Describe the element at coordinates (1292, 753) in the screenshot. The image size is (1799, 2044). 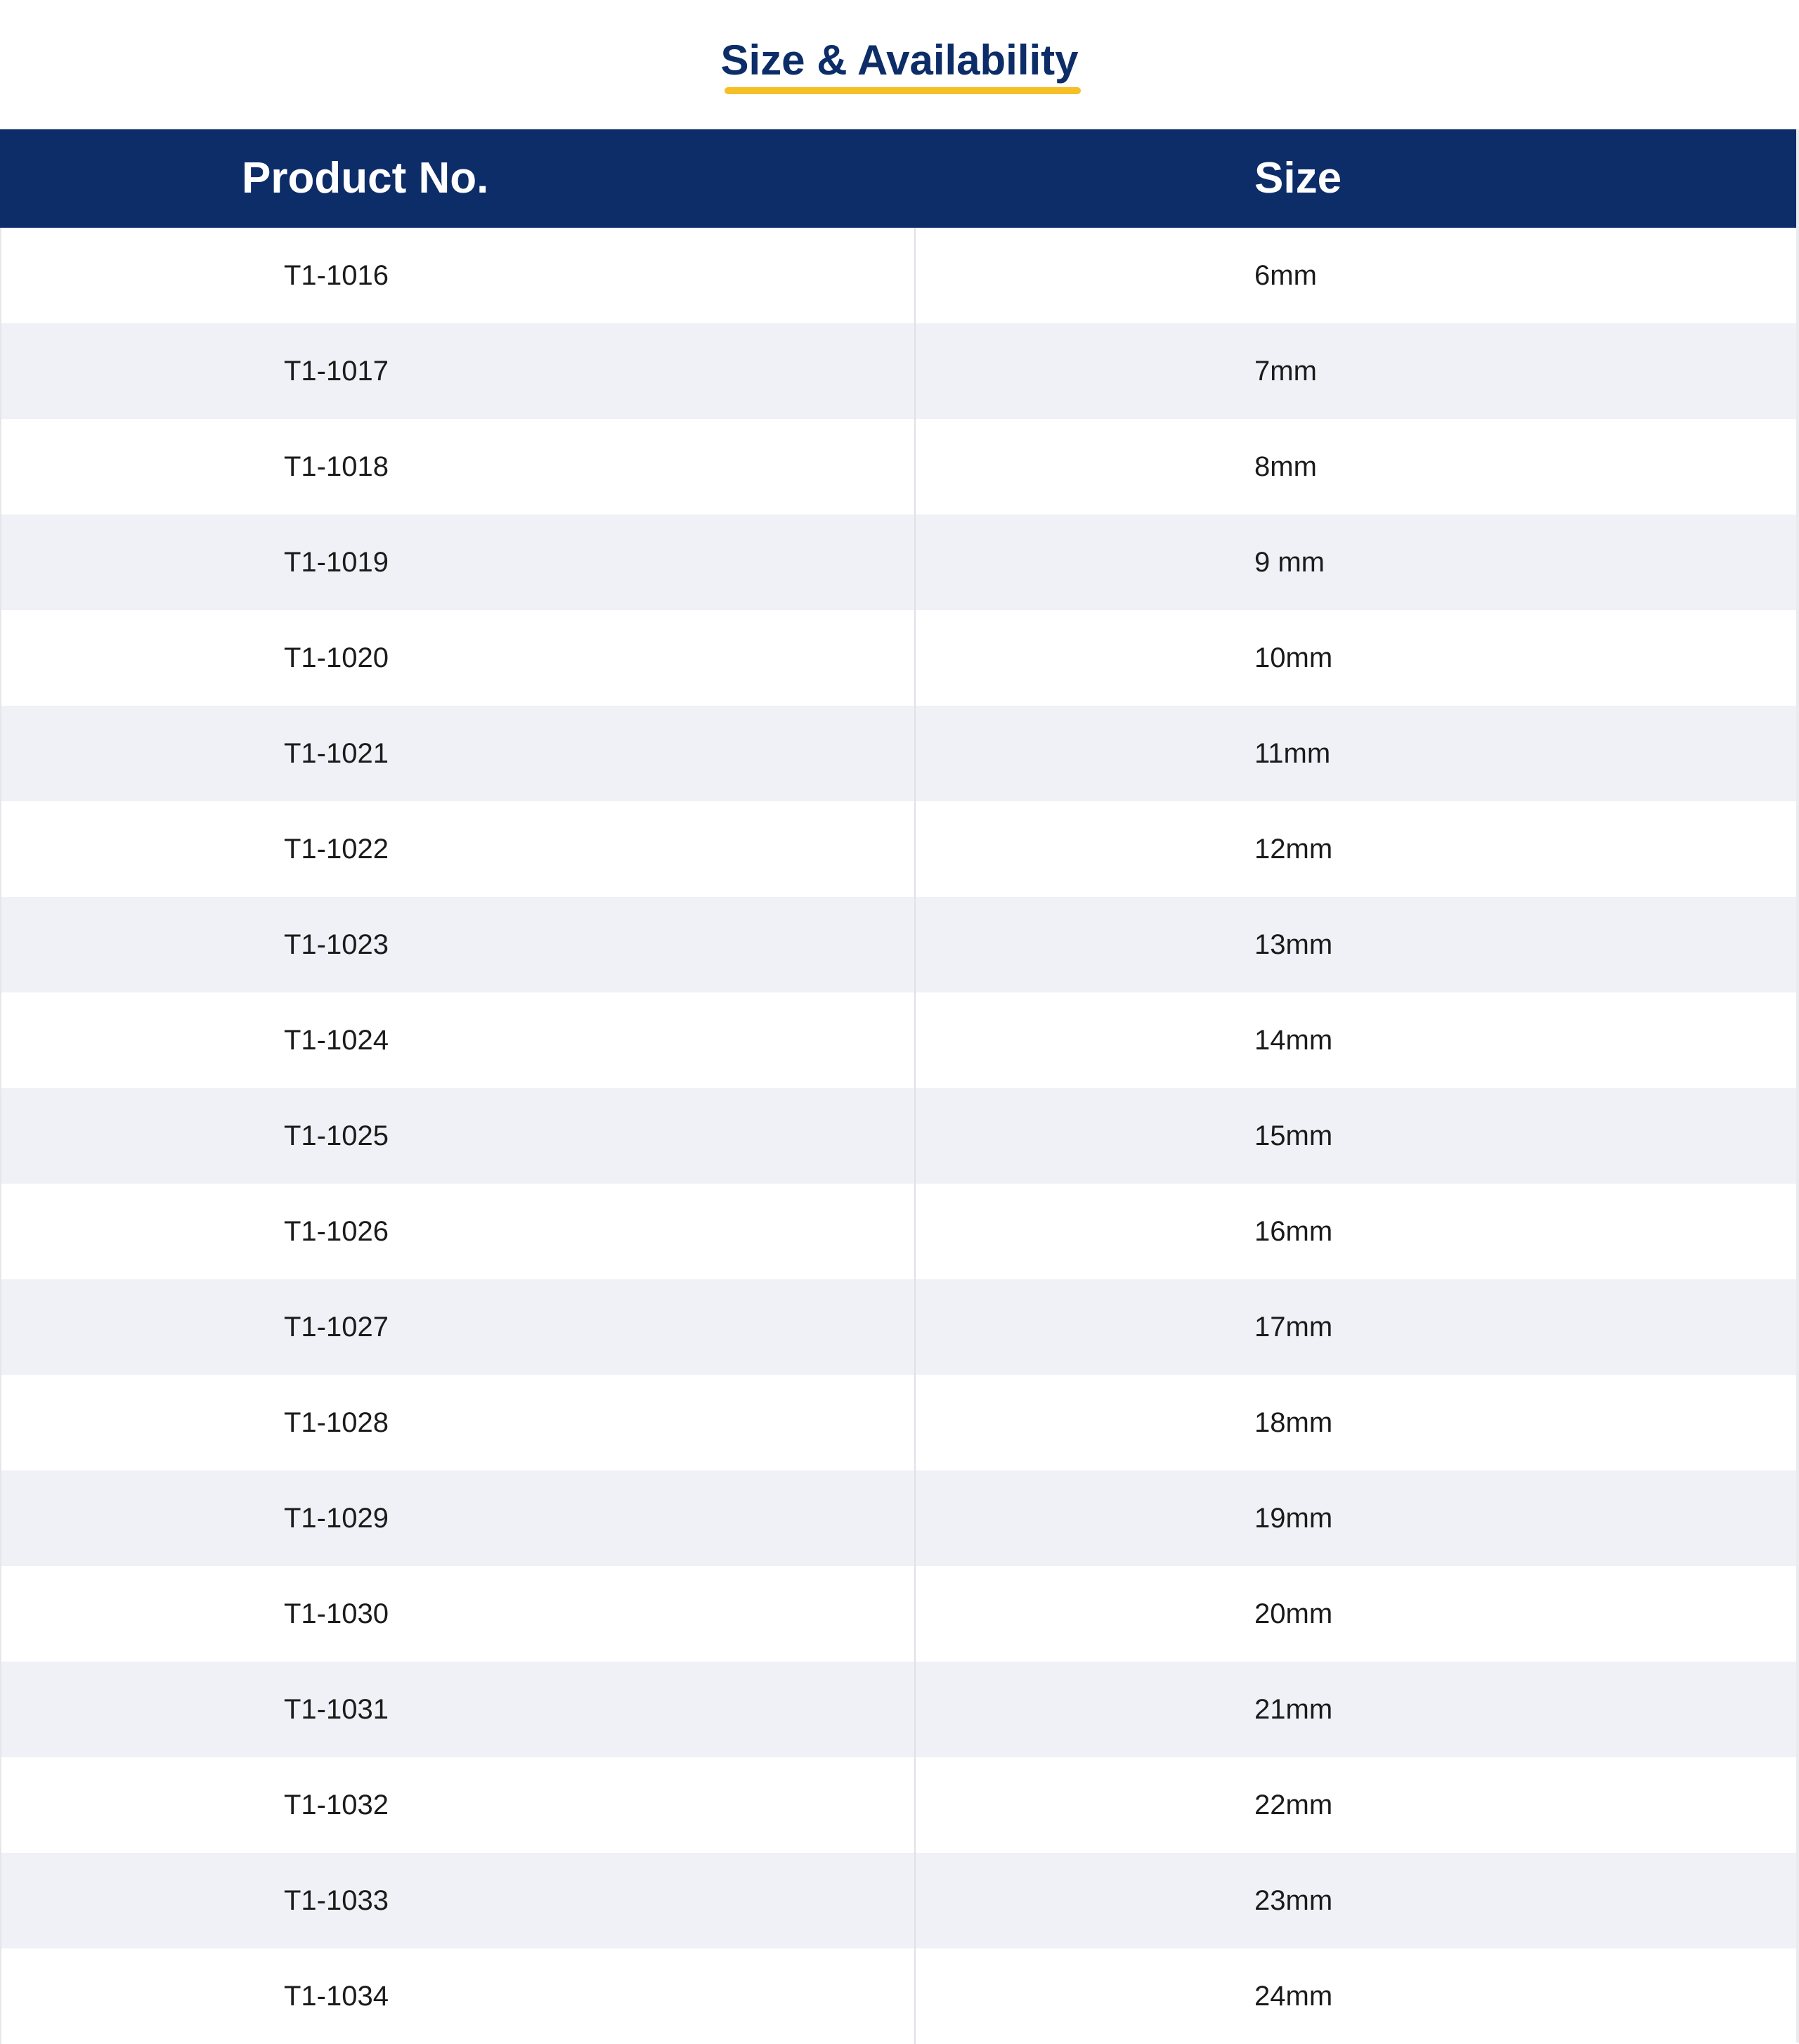
I see `size-cell: 11mm` at that location.